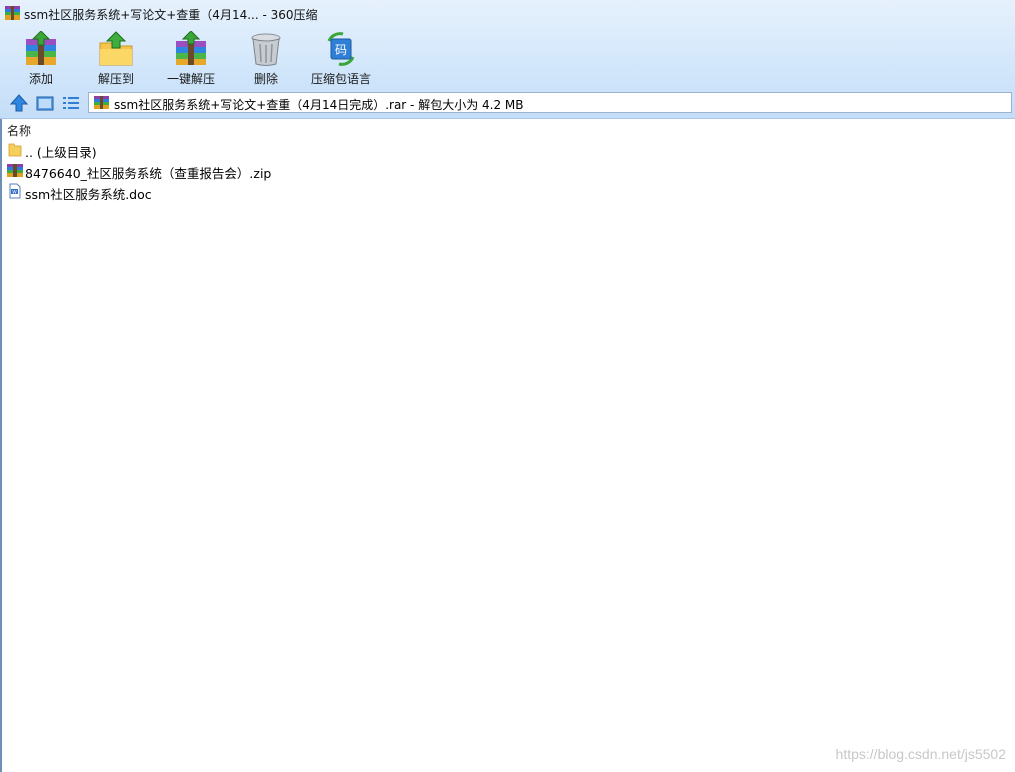 Image resolution: width=1015 pixels, height=772 pixels. I want to click on file-name: ssm社区服务系统.doc, so click(88, 194).